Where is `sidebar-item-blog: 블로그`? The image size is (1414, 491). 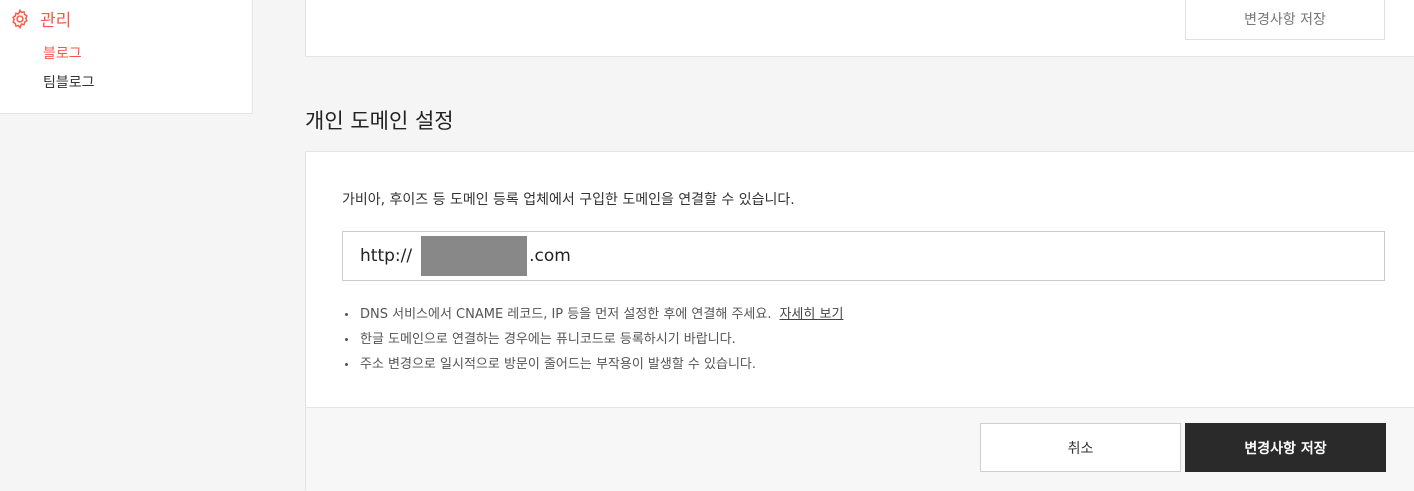
sidebar-item-blog: 블로그 is located at coordinates (62, 53).